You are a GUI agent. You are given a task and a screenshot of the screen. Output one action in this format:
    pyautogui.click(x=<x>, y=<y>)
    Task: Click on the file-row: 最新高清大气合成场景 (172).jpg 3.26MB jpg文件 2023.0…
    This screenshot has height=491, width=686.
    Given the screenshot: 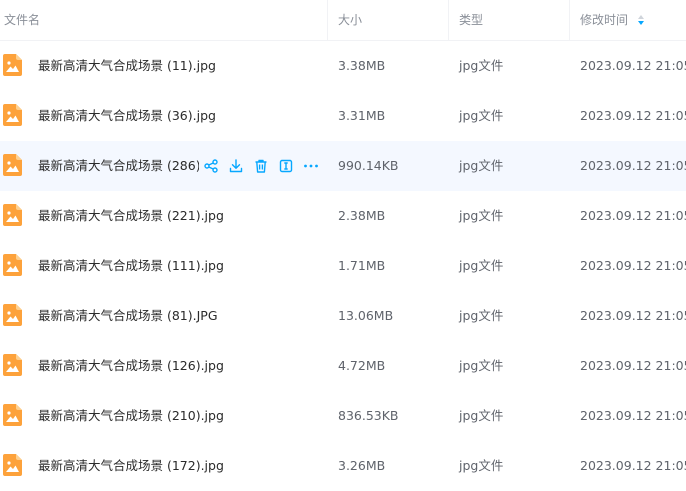 What is the action you would take?
    pyautogui.click(x=343, y=466)
    